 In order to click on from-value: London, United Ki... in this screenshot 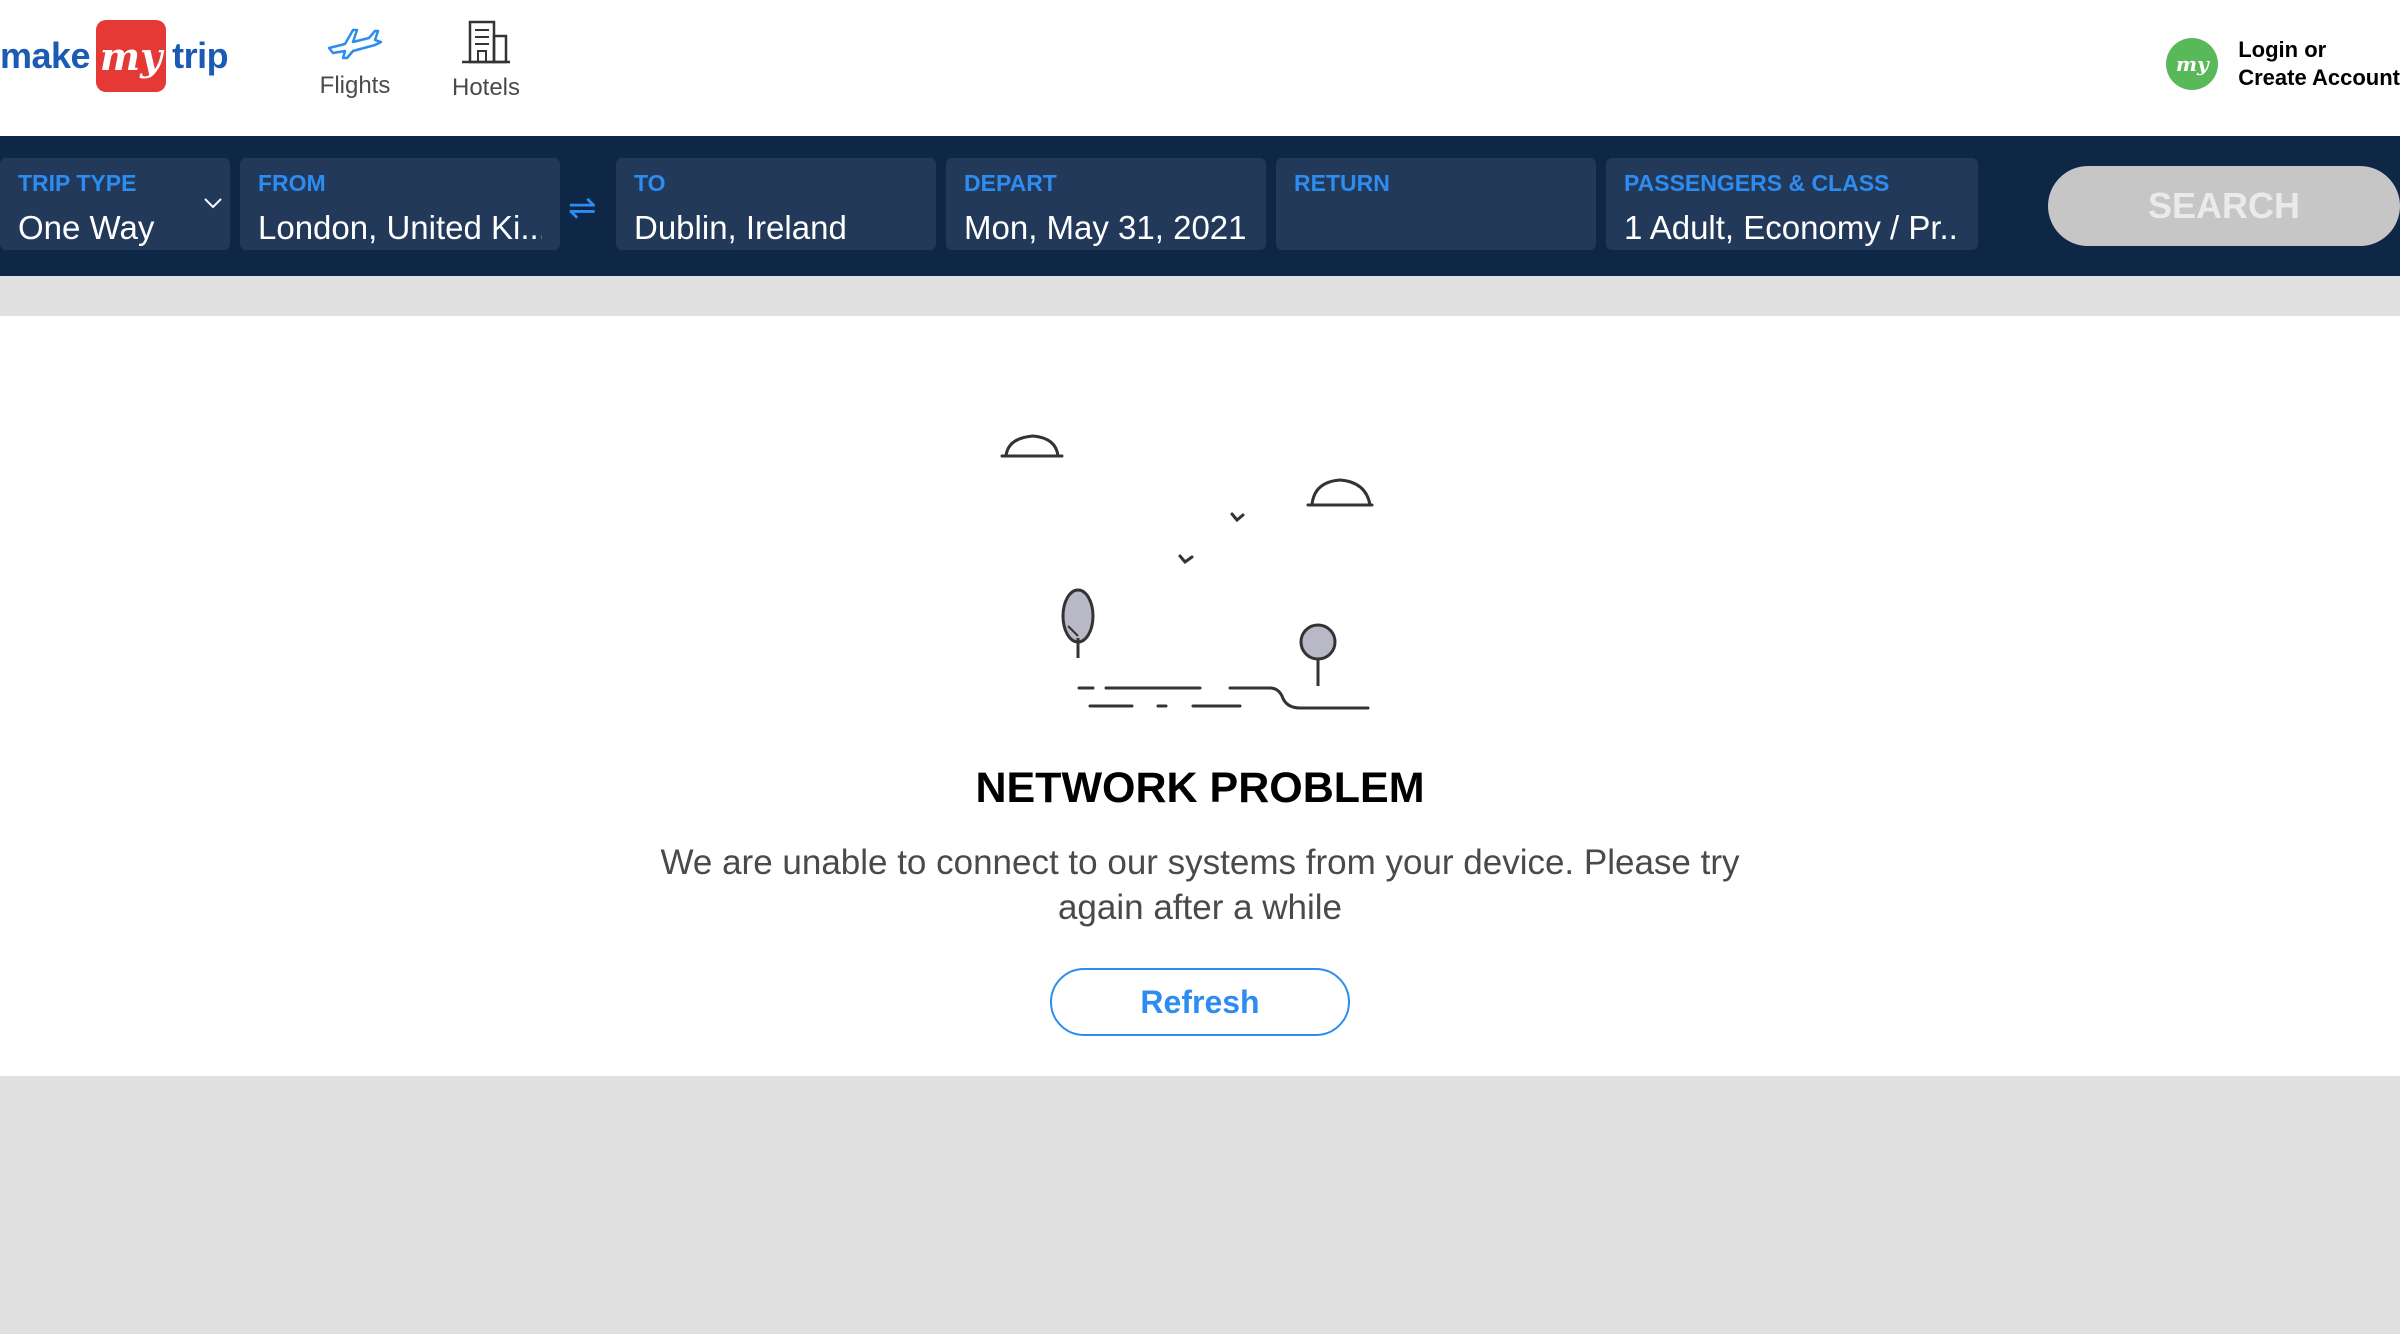, I will do `click(400, 227)`.